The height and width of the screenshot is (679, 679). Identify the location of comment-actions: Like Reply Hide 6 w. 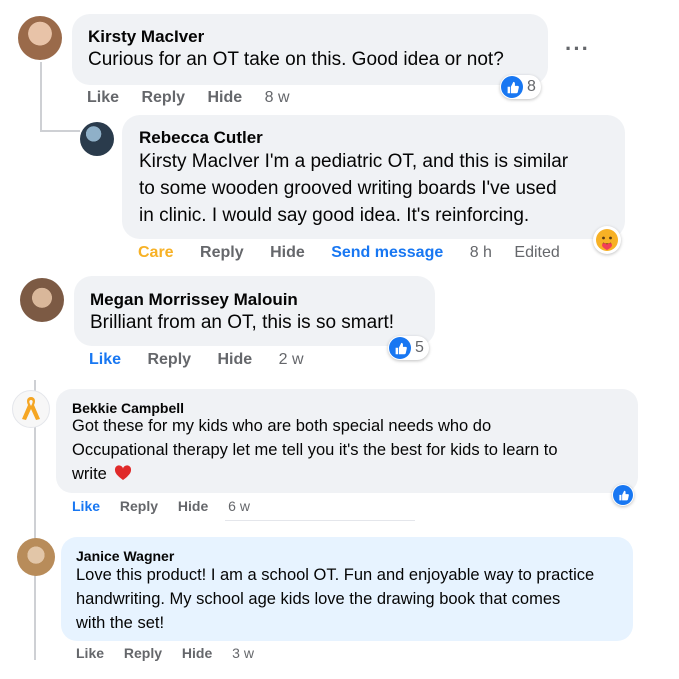
(161, 506).